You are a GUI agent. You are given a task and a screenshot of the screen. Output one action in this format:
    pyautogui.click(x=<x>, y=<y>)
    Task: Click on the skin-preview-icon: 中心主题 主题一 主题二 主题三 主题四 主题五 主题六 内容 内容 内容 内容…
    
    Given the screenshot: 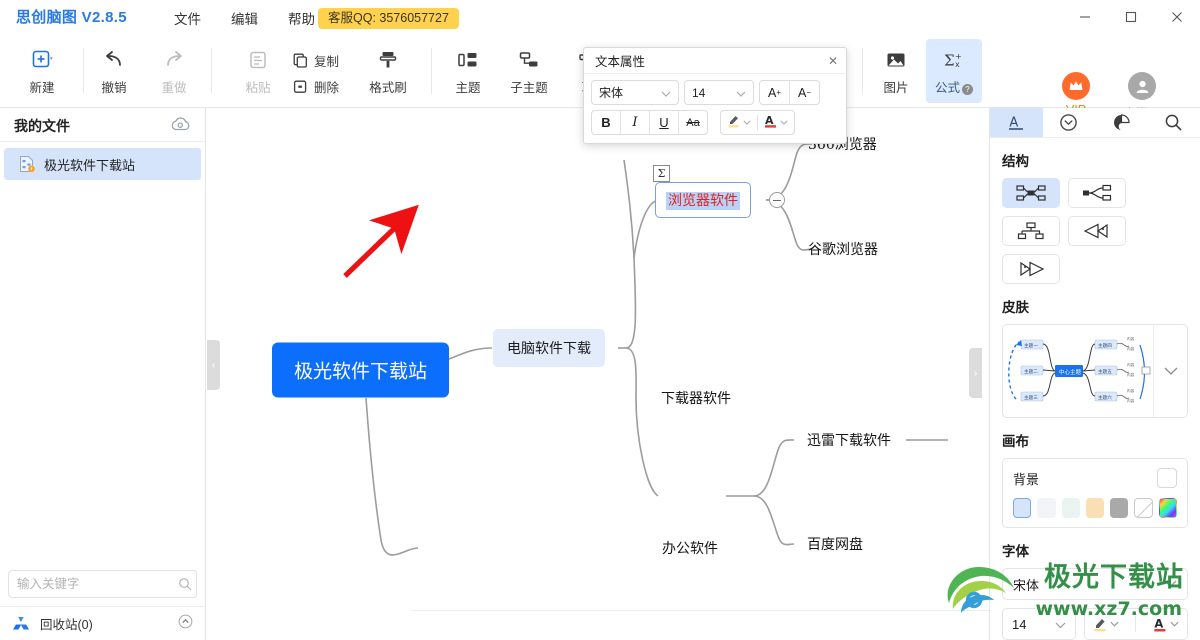 What is the action you would take?
    pyautogui.click(x=1079, y=369)
    